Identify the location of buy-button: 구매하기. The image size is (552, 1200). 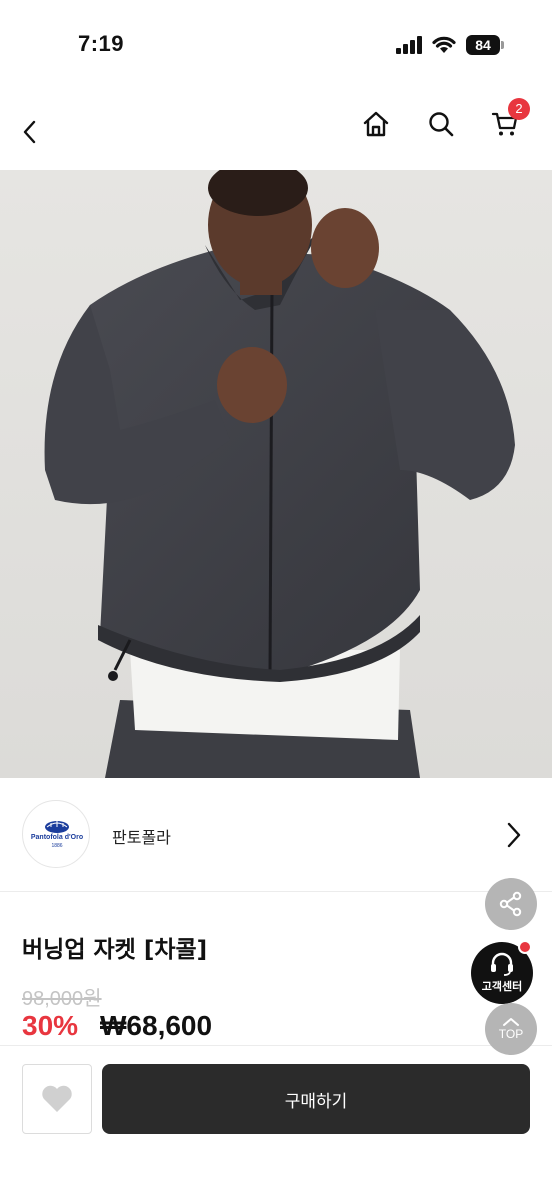
(316, 1099).